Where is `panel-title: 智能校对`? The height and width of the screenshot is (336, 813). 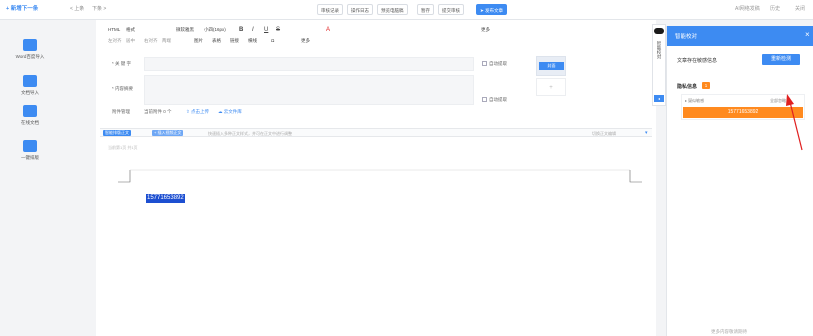 panel-title: 智能校对 is located at coordinates (686, 37).